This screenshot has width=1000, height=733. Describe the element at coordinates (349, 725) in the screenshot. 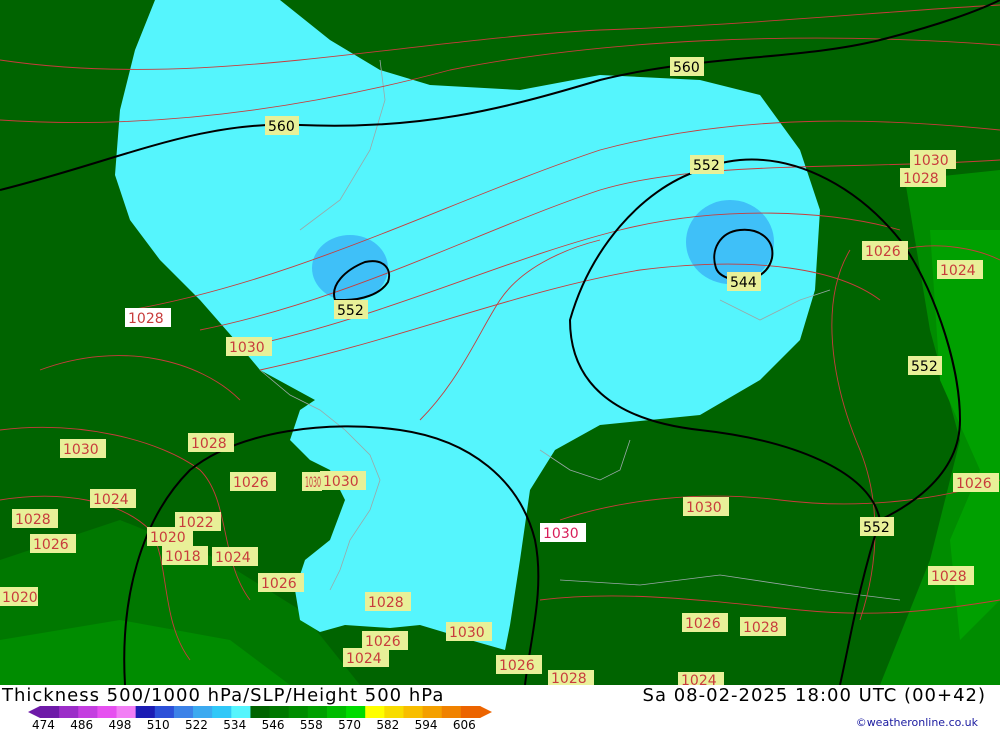

I see `colorbar-label: 570` at that location.